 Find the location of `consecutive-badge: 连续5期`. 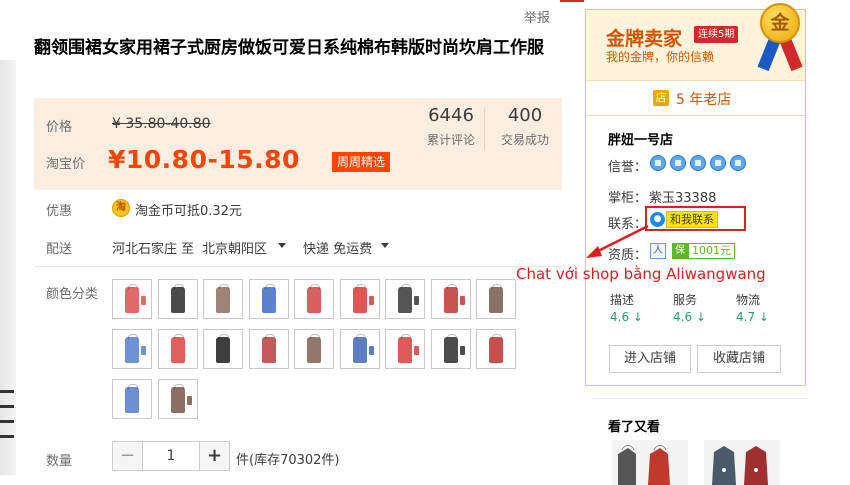

consecutive-badge: 连续5期 is located at coordinates (716, 34).